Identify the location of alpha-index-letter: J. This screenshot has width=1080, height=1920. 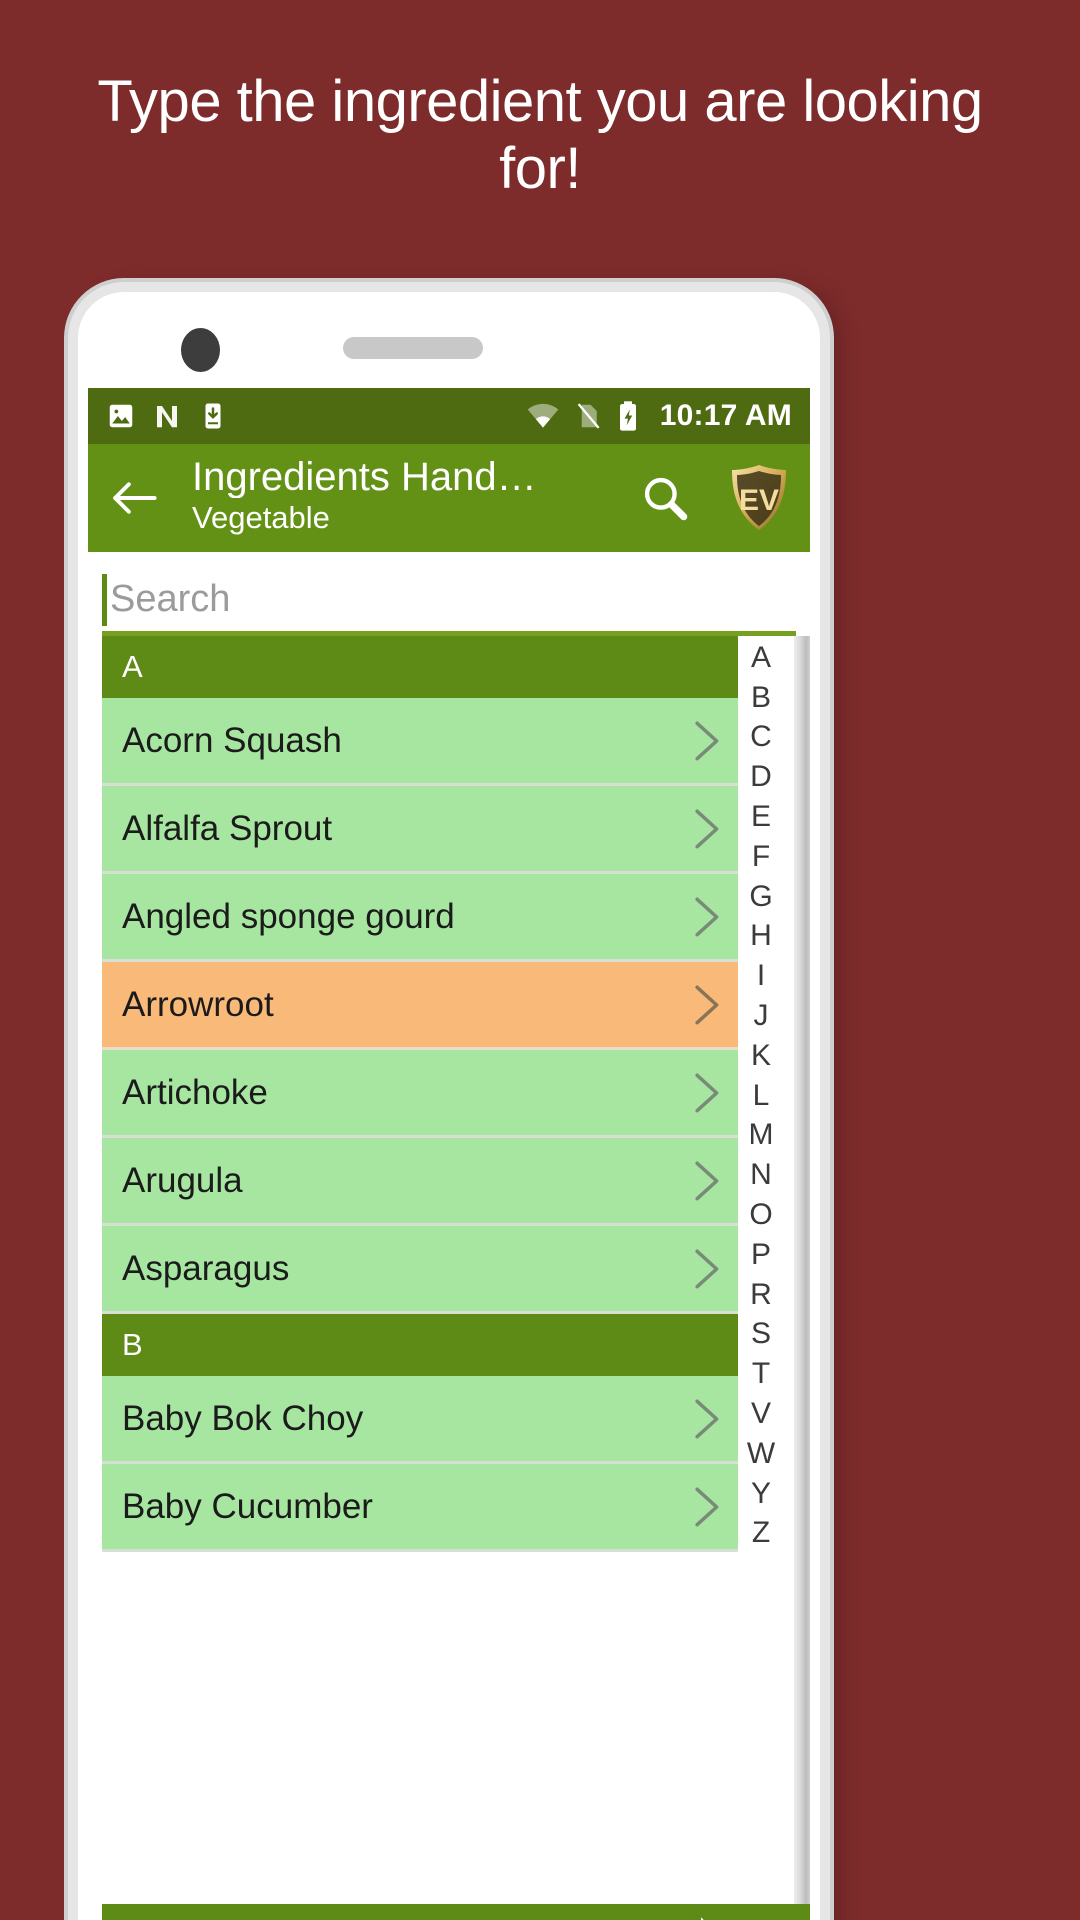
(761, 1016).